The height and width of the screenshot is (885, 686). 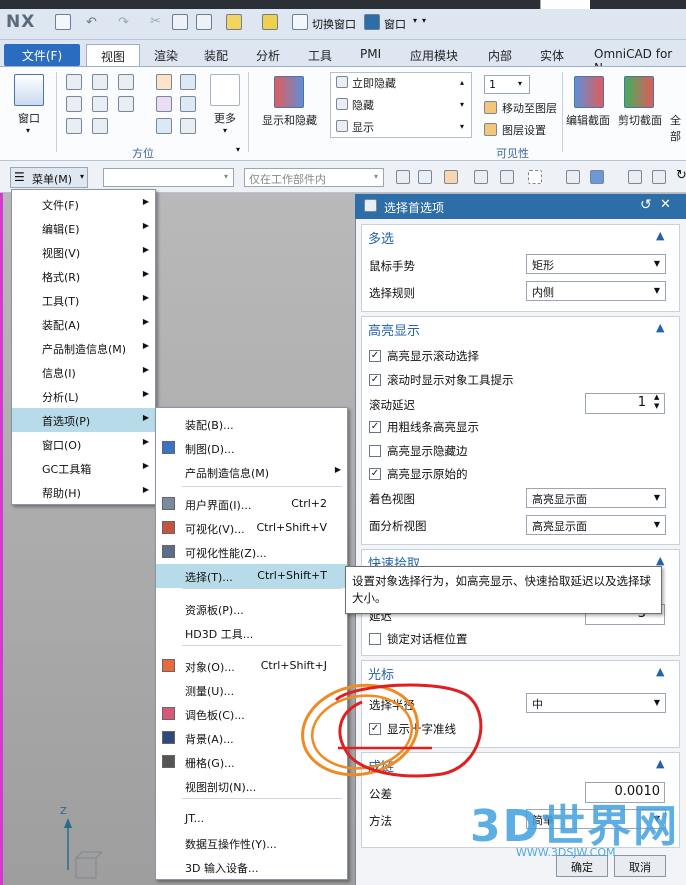 What do you see at coordinates (462, 104) in the screenshot?
I see `scroll-down-icon: ▾` at bounding box center [462, 104].